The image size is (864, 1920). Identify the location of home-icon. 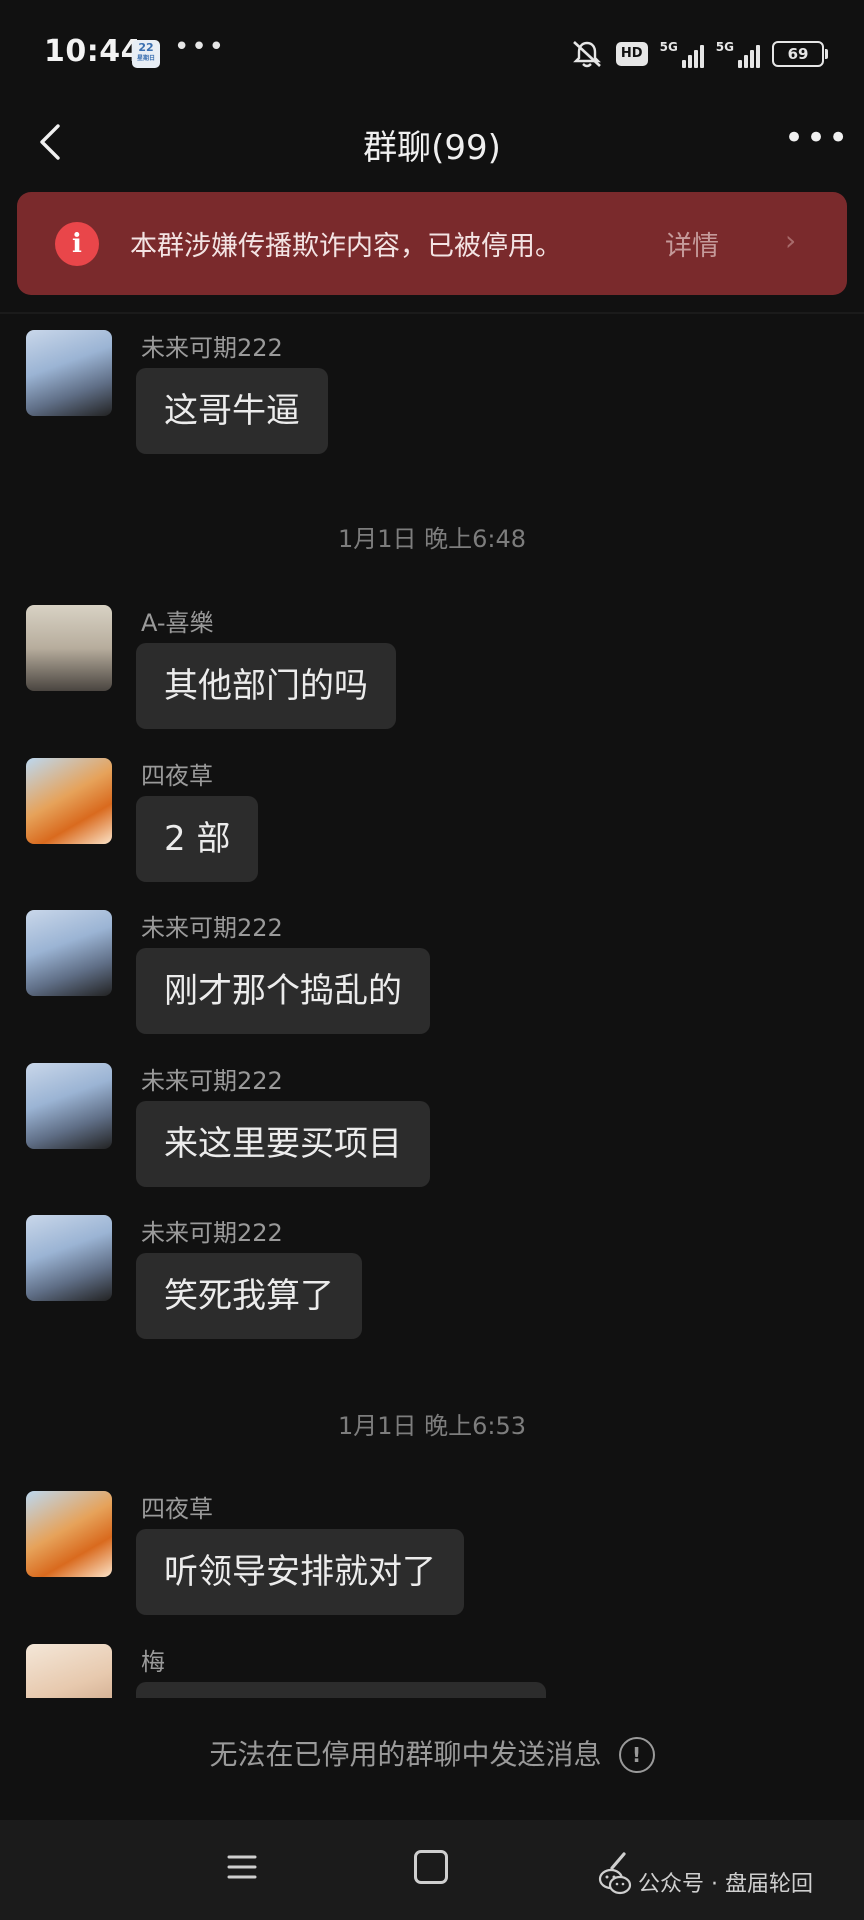
(431, 1867).